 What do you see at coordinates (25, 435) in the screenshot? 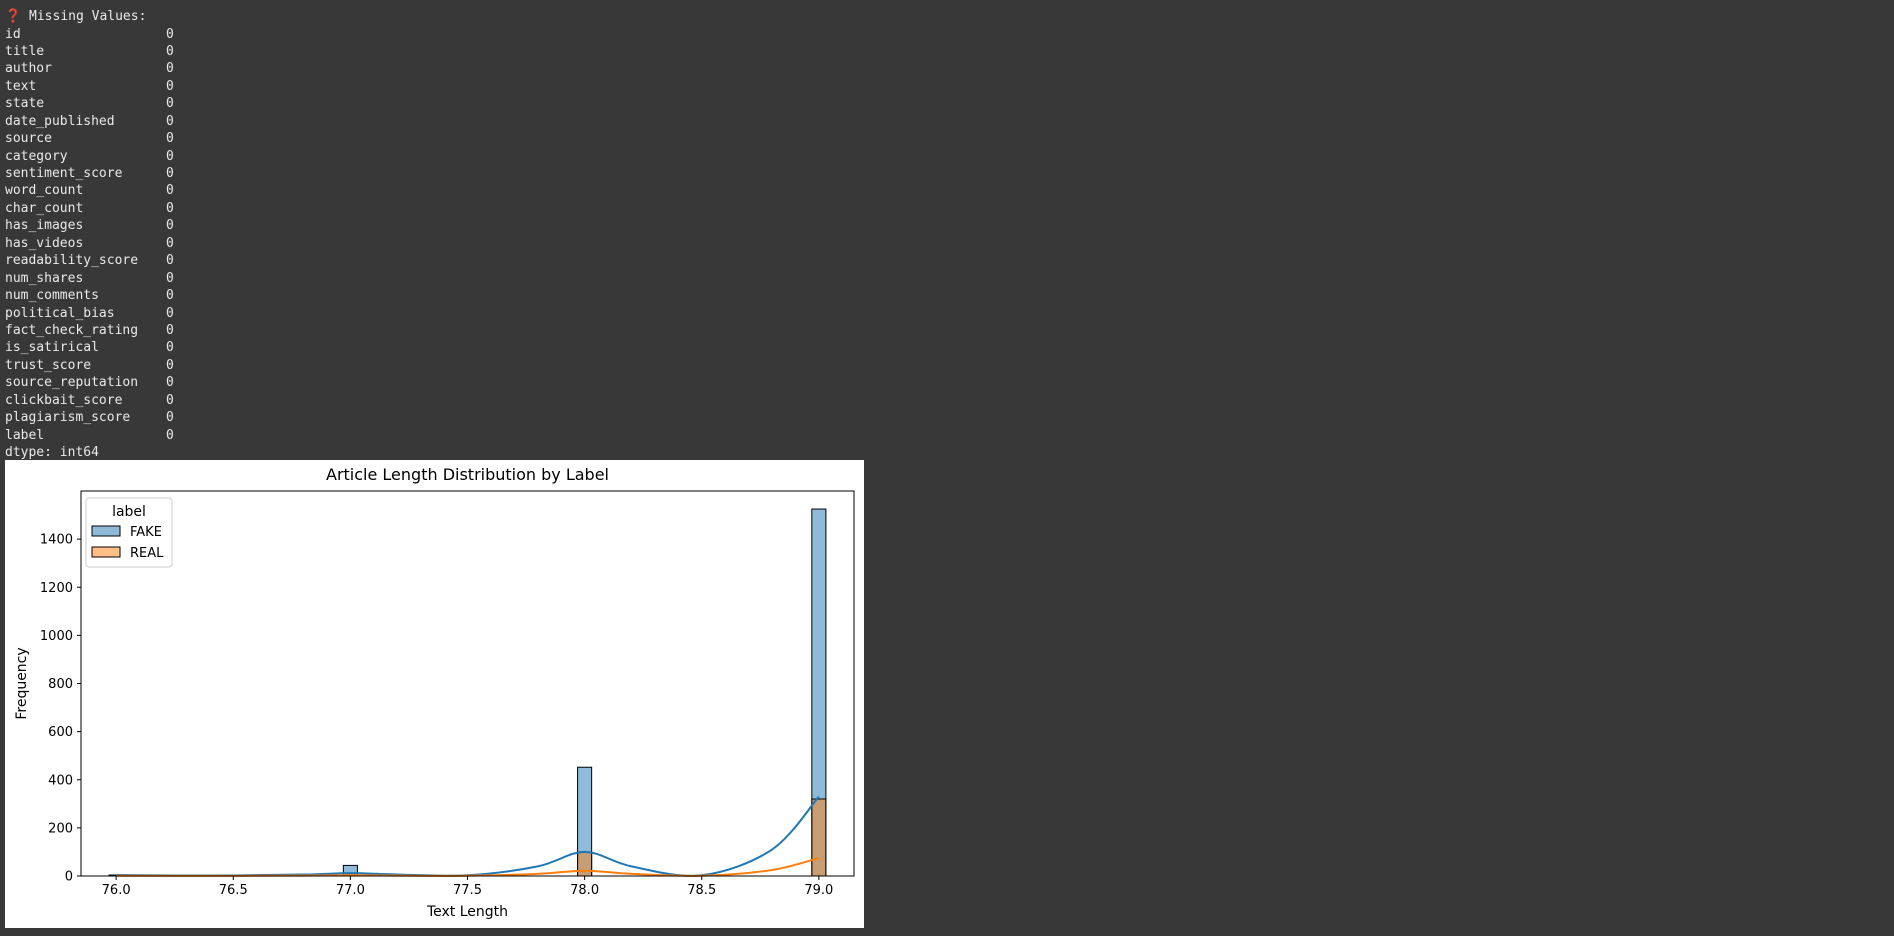
I see `column-name: label` at bounding box center [25, 435].